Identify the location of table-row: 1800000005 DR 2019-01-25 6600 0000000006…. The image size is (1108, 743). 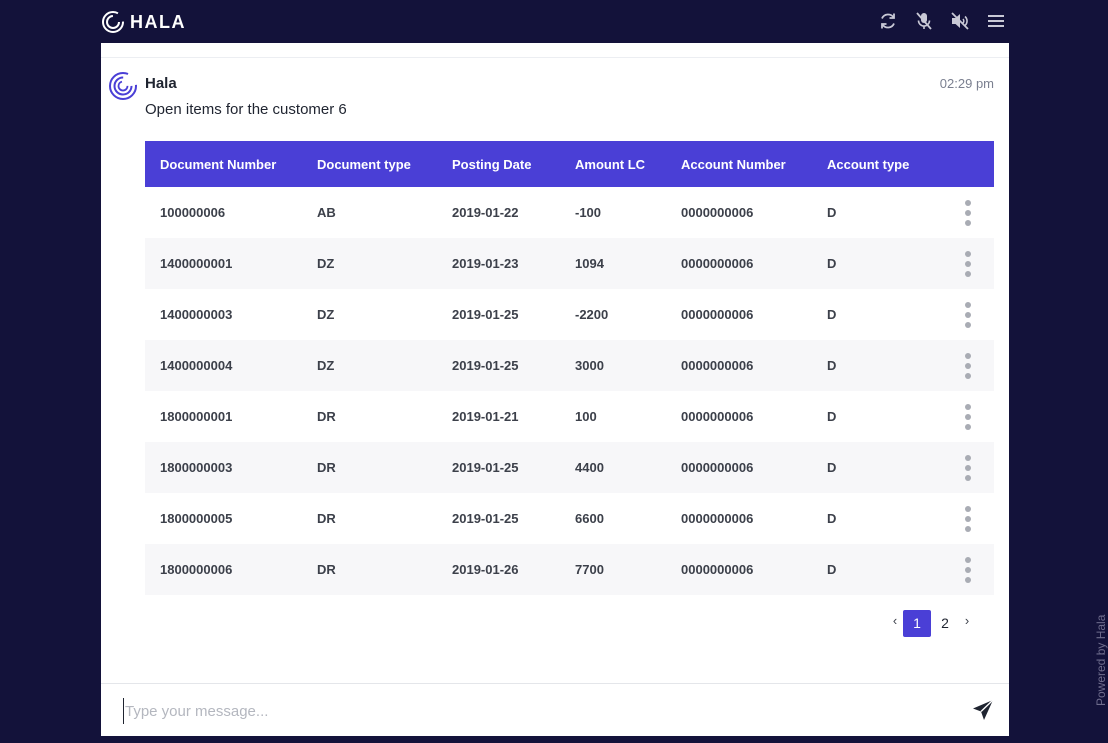
(569, 518).